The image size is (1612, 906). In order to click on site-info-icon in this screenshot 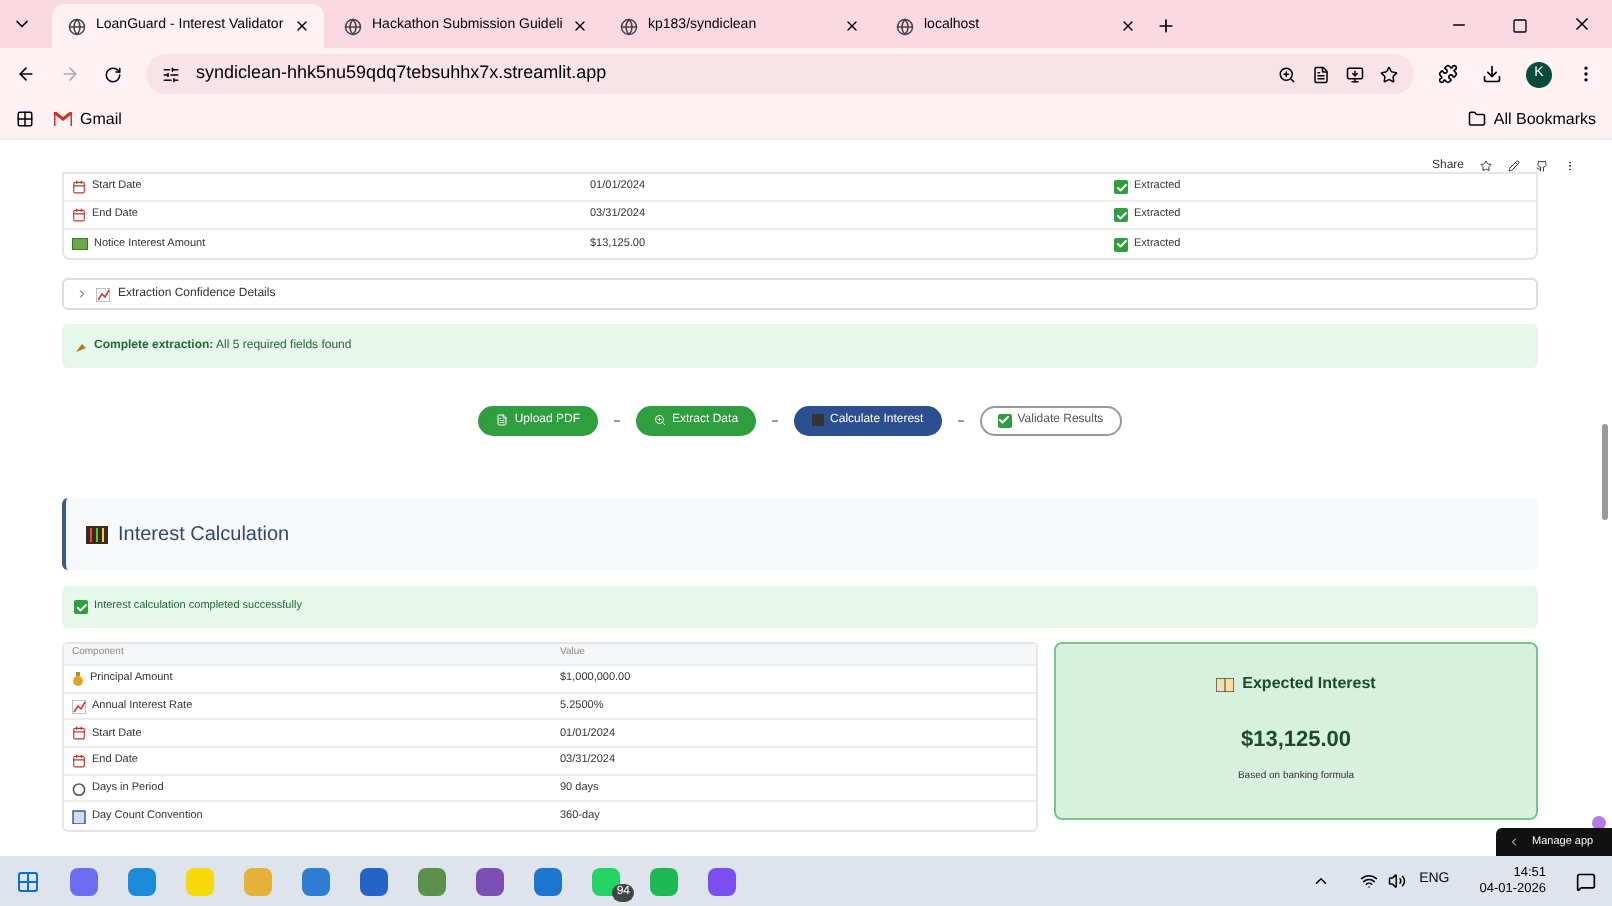, I will do `click(171, 74)`.